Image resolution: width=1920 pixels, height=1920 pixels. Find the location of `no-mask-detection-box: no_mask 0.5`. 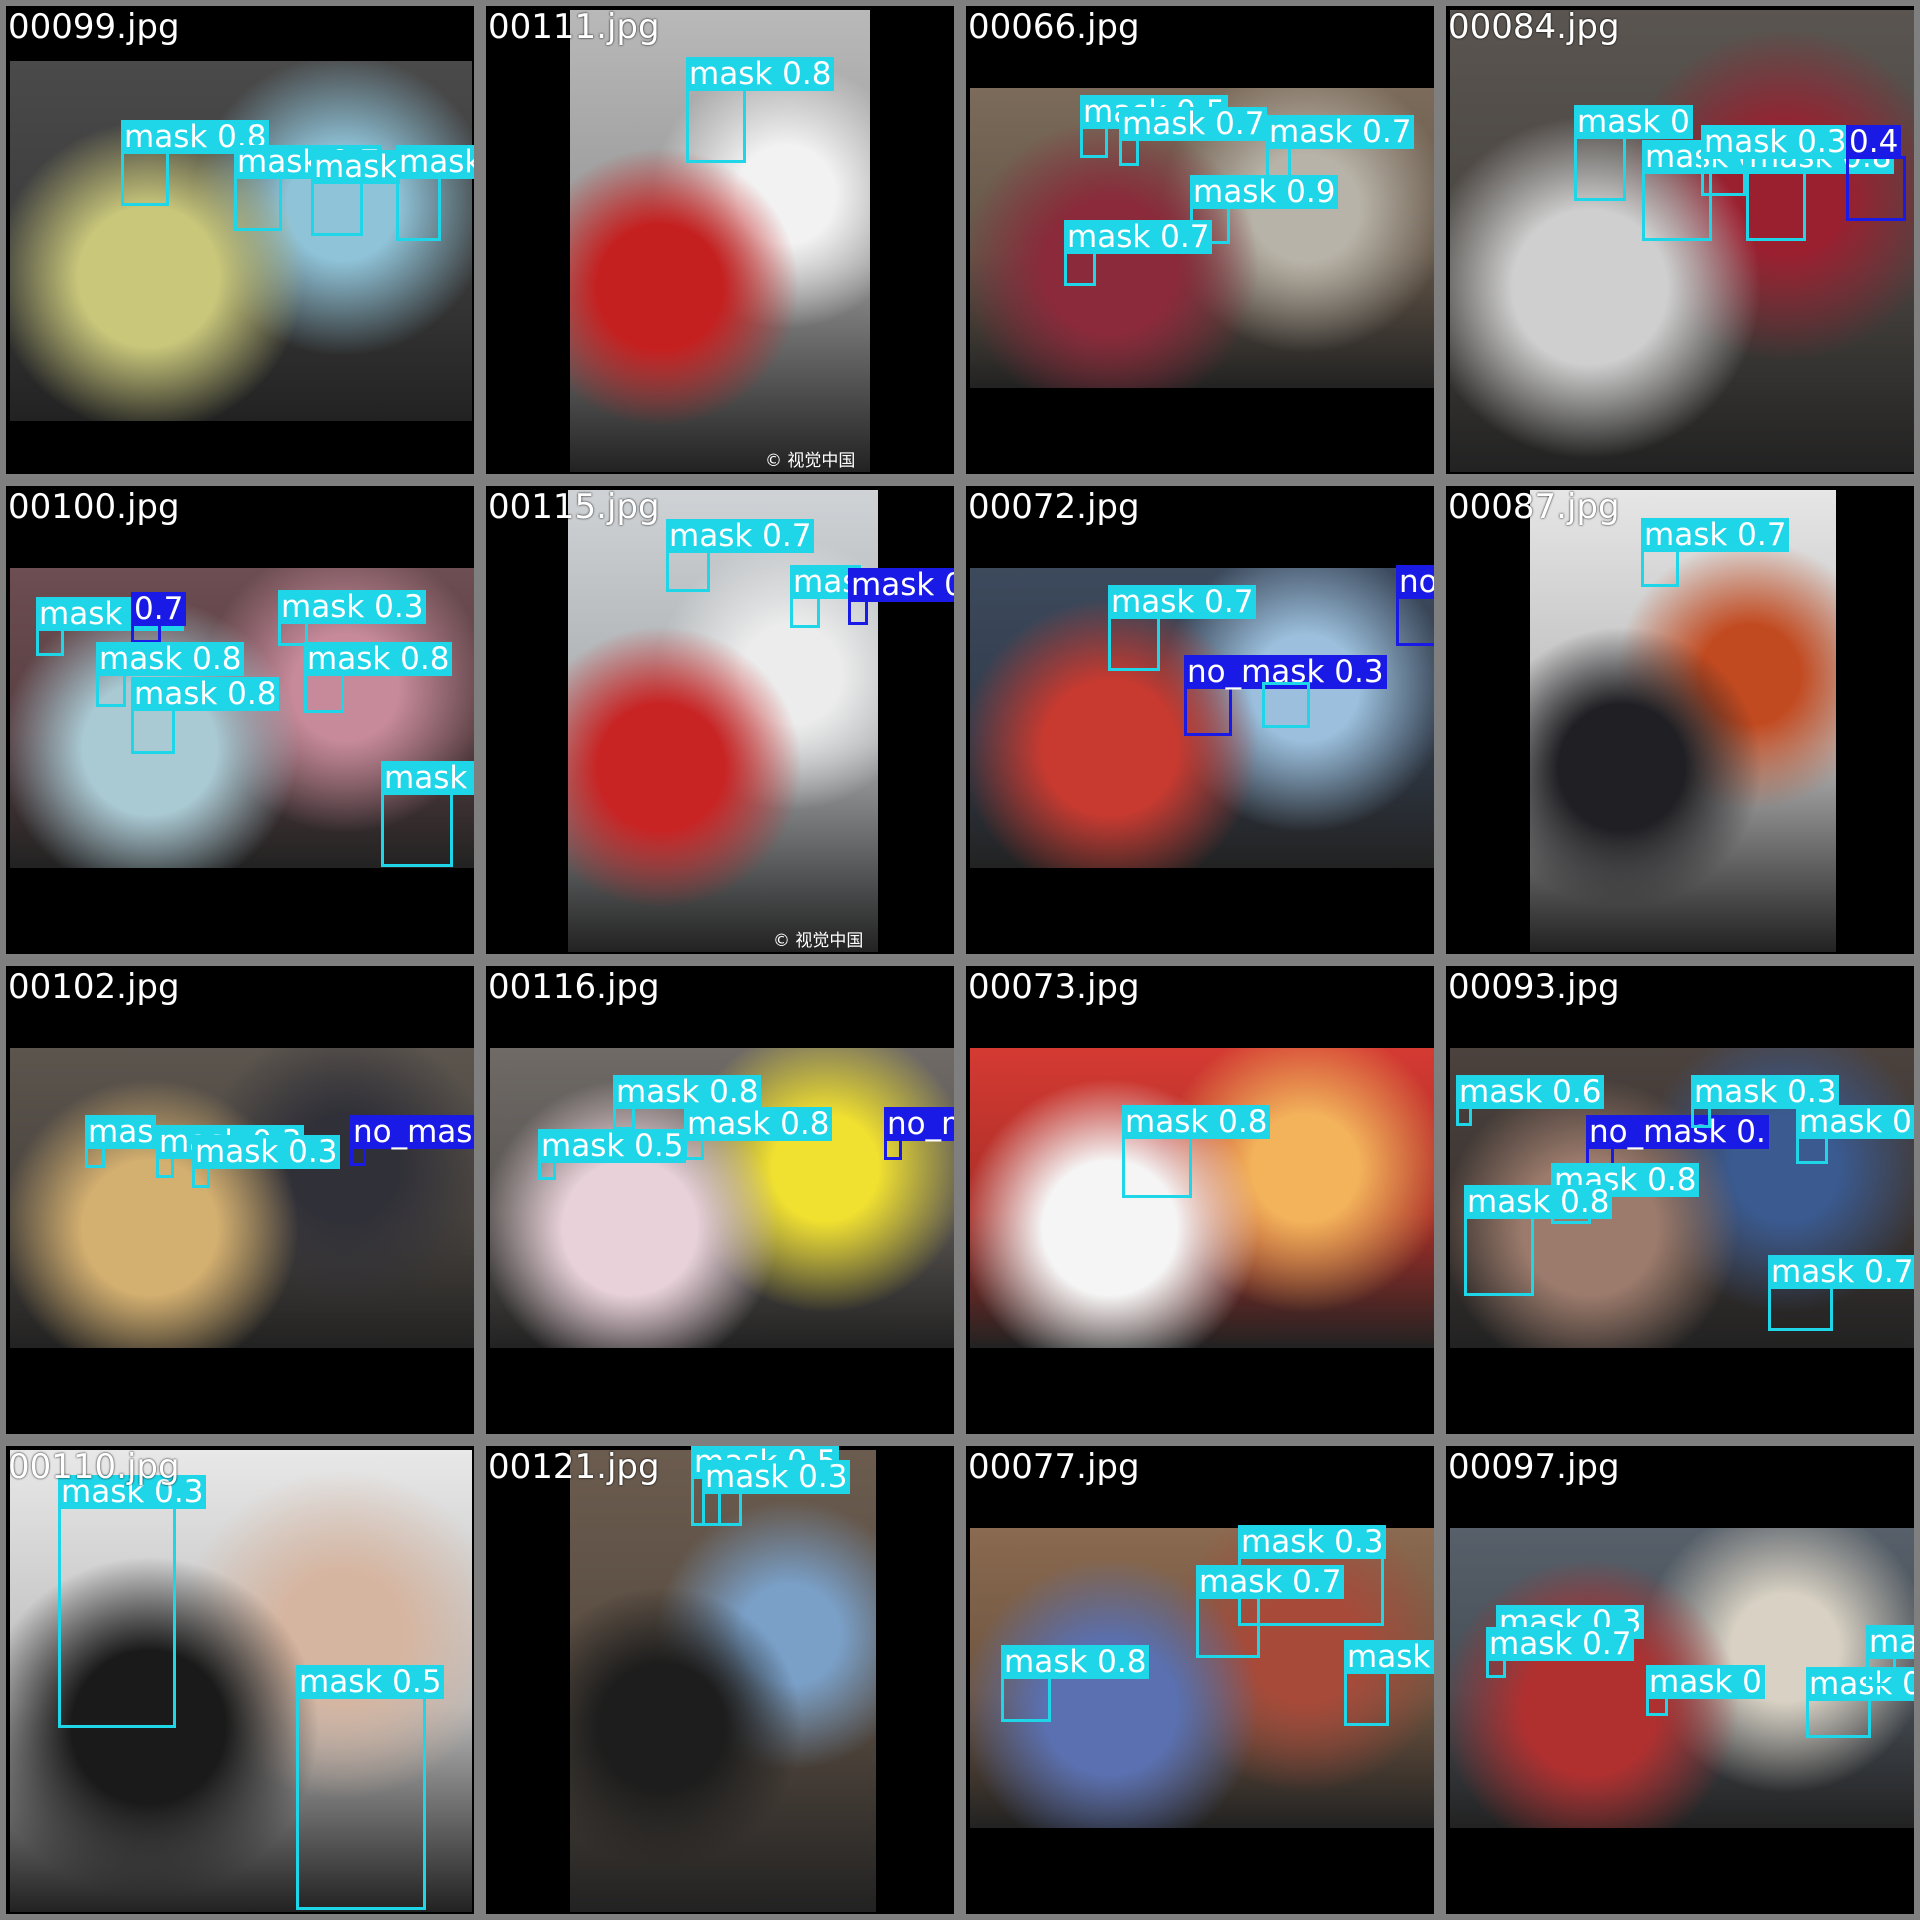

no-mask-detection-box: no_mask 0.5 is located at coordinates (1415, 605).